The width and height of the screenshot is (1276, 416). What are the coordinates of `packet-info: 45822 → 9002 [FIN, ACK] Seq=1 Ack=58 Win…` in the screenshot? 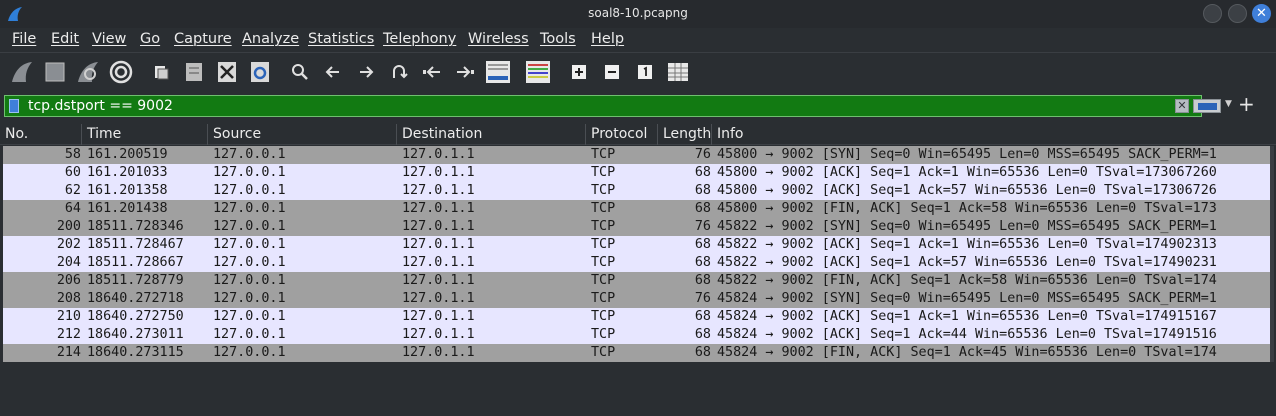 It's located at (967, 280).